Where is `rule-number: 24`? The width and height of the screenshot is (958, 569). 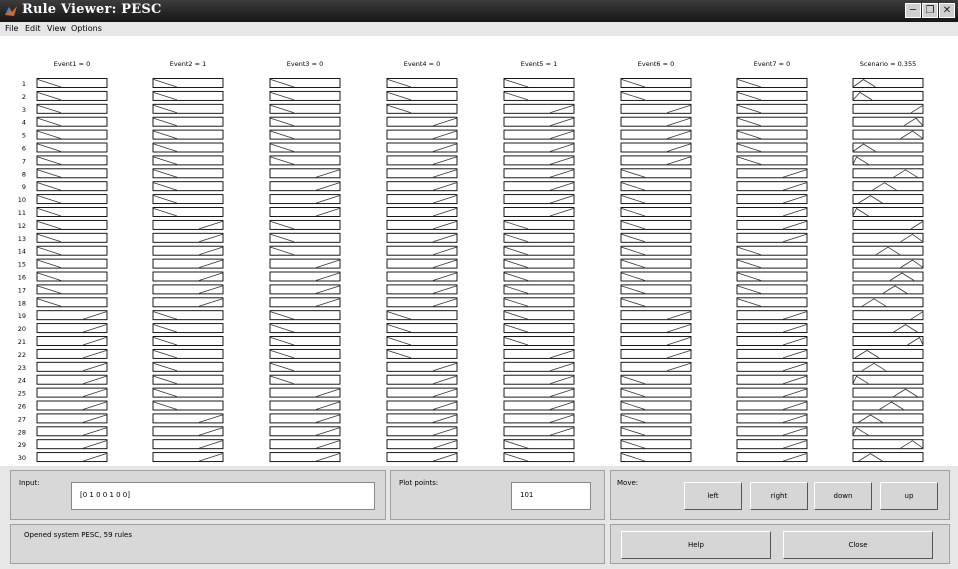 rule-number: 24 is located at coordinates (22, 381).